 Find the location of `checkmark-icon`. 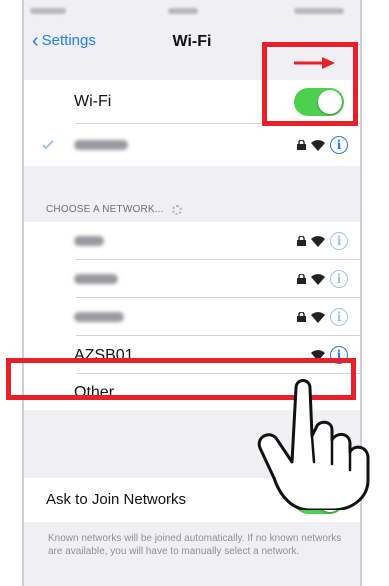

checkmark-icon is located at coordinates (48, 145).